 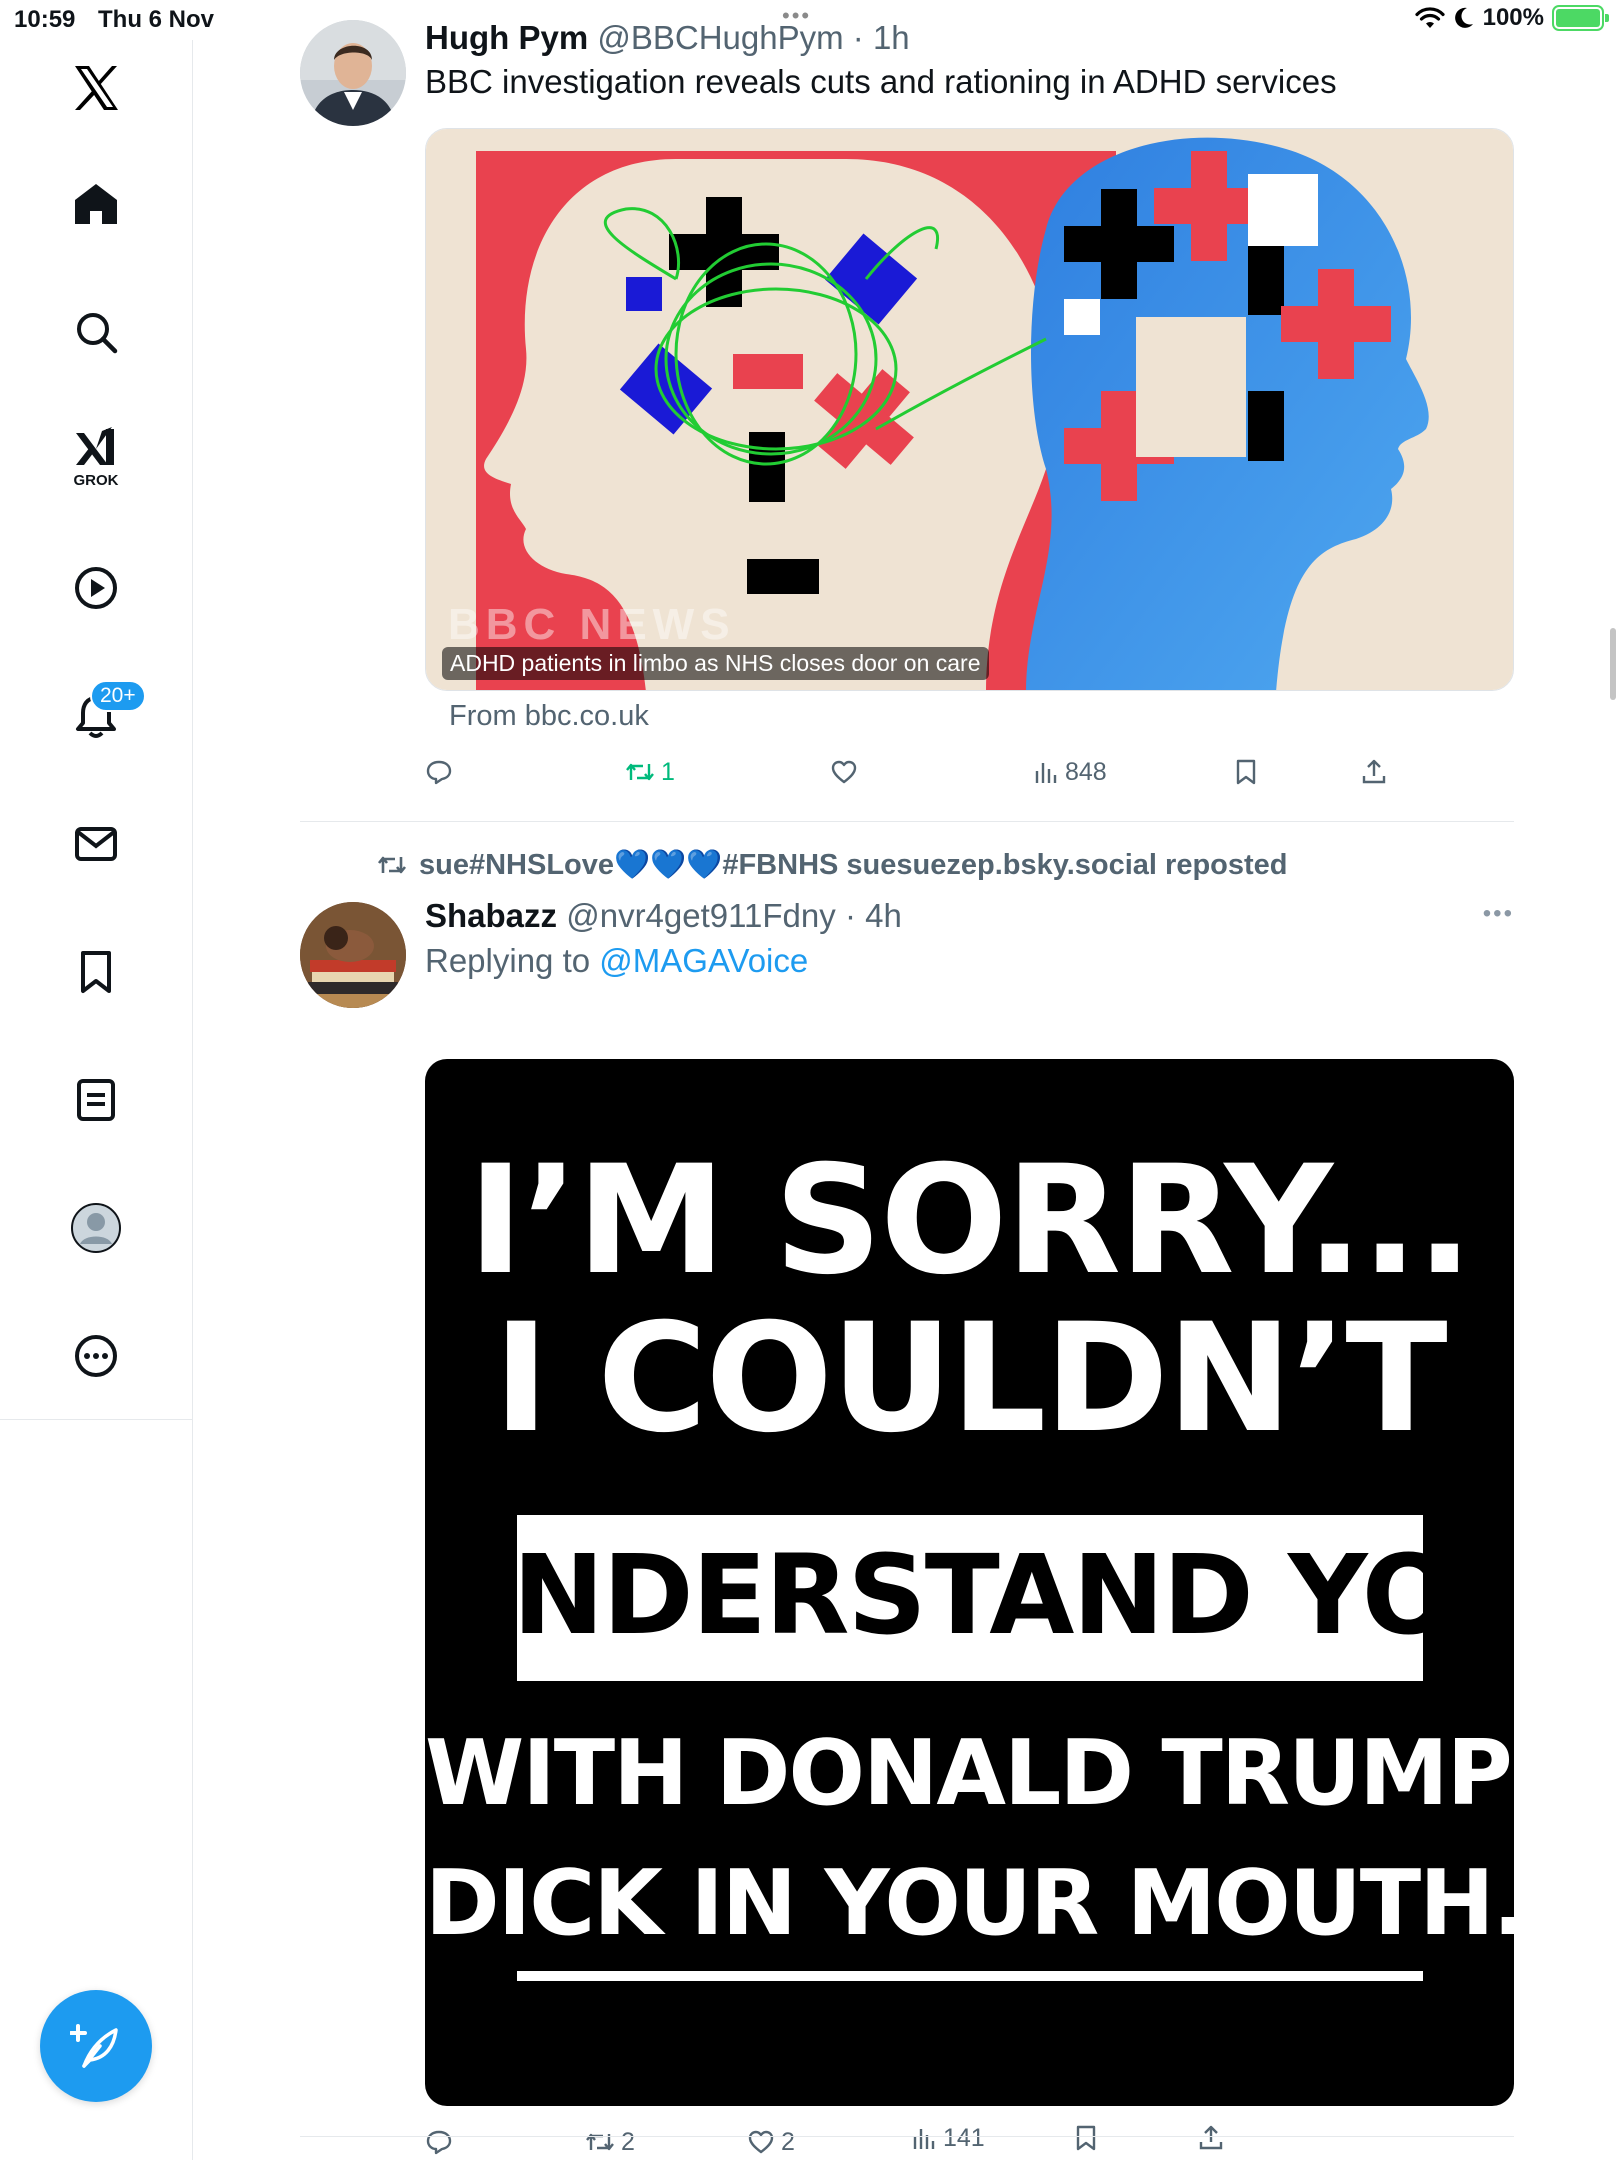 I want to click on meme-line-3: UNDERSTAND YOU, so click(x=969, y=1595).